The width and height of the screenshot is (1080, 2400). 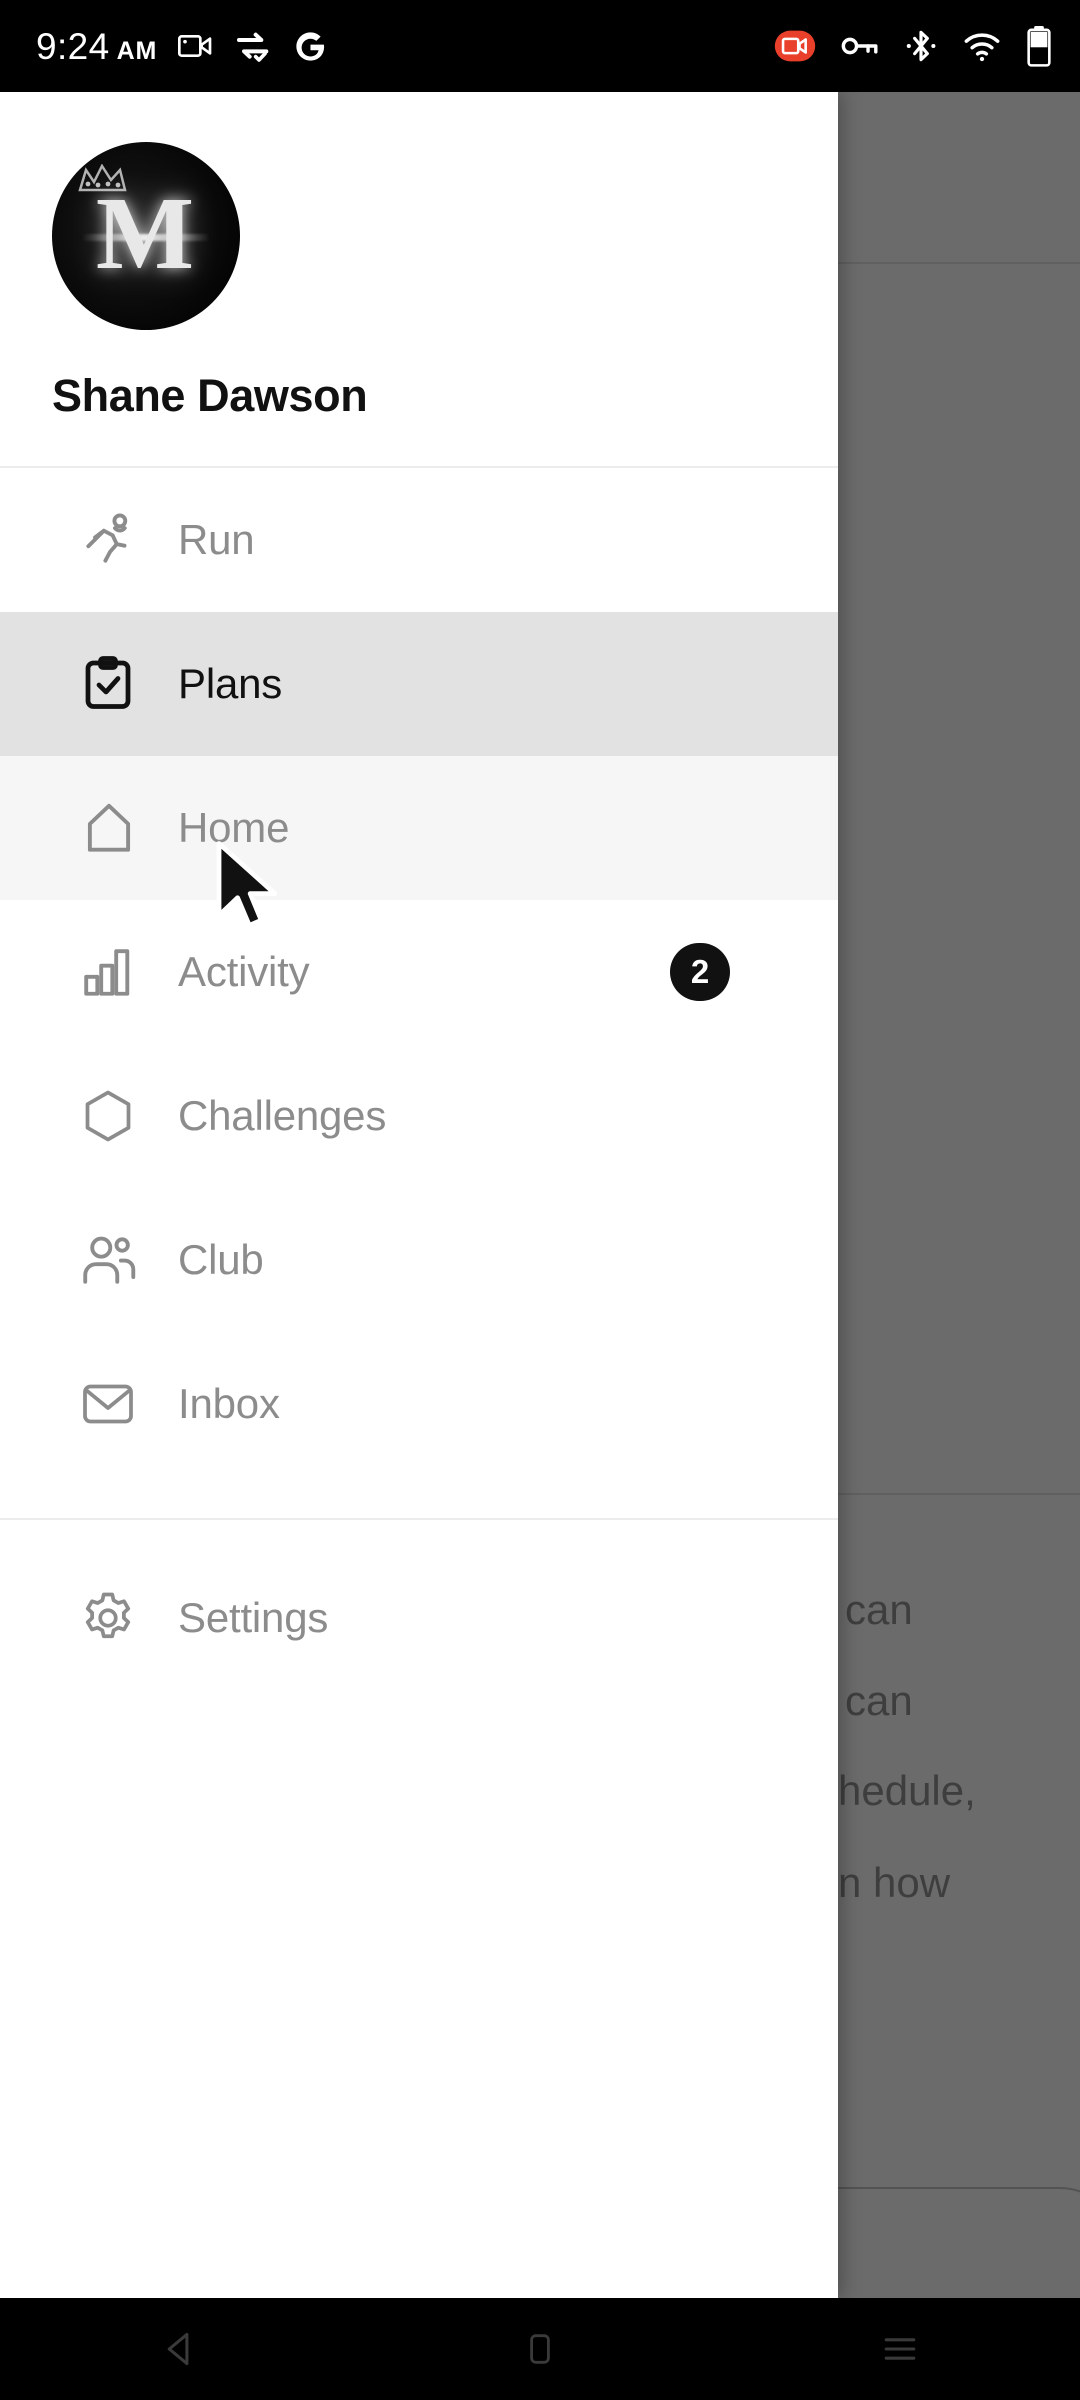 I want to click on runner-icon, so click(x=114, y=540).